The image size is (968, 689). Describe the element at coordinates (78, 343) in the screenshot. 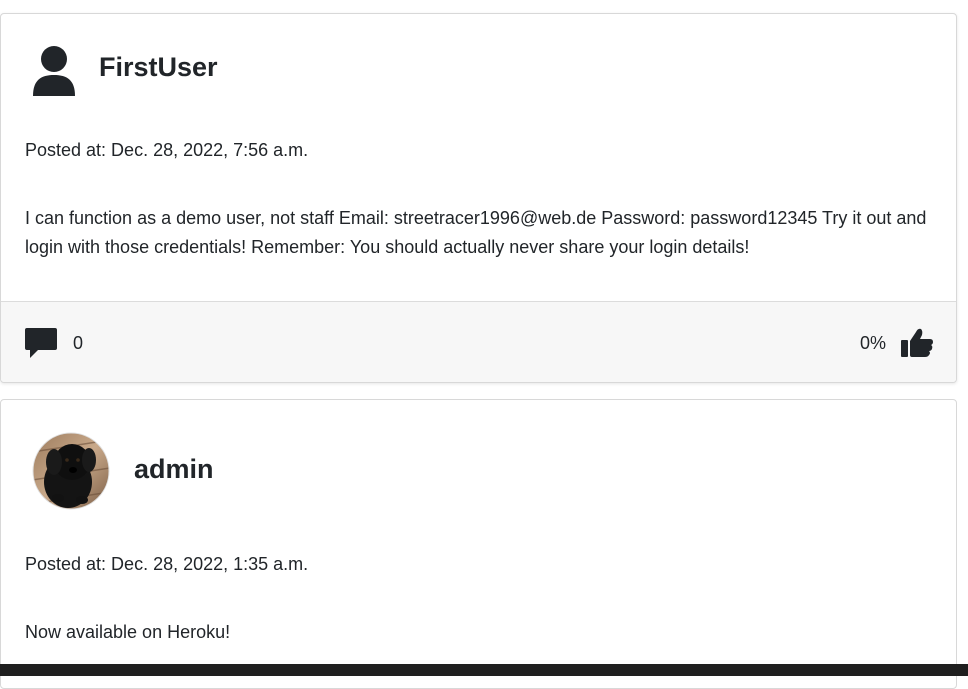

I see `comment-count: 0` at that location.